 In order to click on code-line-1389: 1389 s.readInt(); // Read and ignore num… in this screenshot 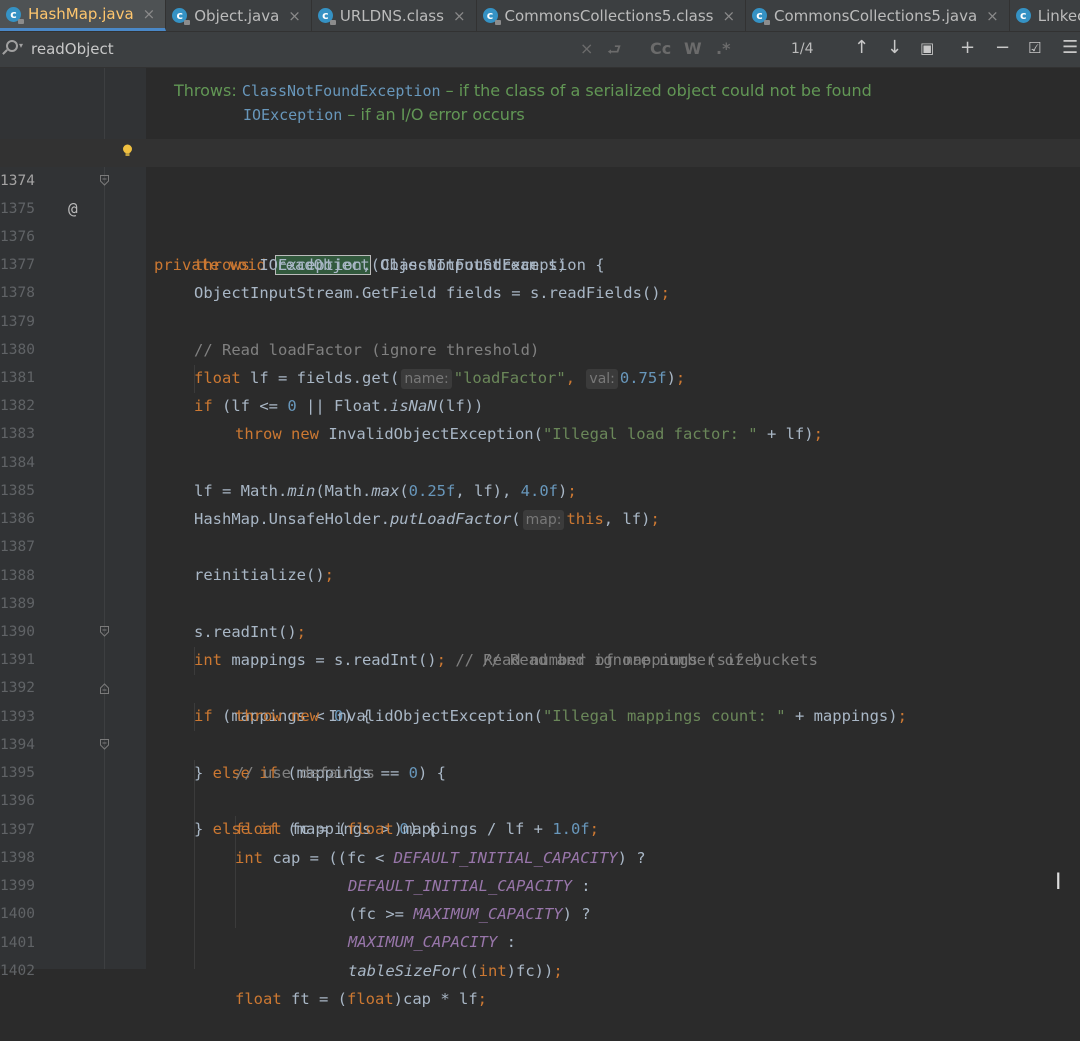, I will do `click(540, 615)`.